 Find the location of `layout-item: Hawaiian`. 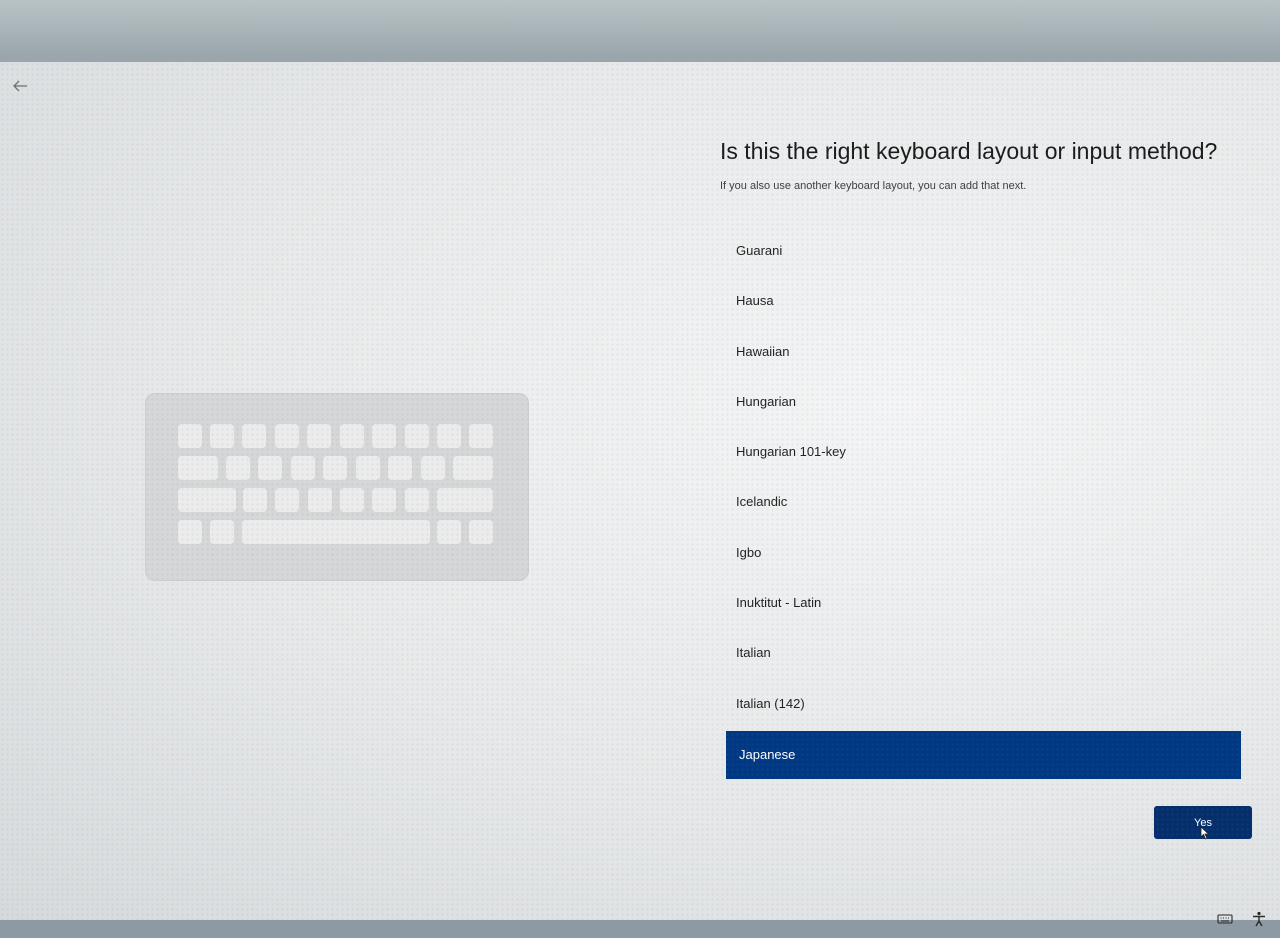

layout-item: Hawaiian is located at coordinates (983, 352).